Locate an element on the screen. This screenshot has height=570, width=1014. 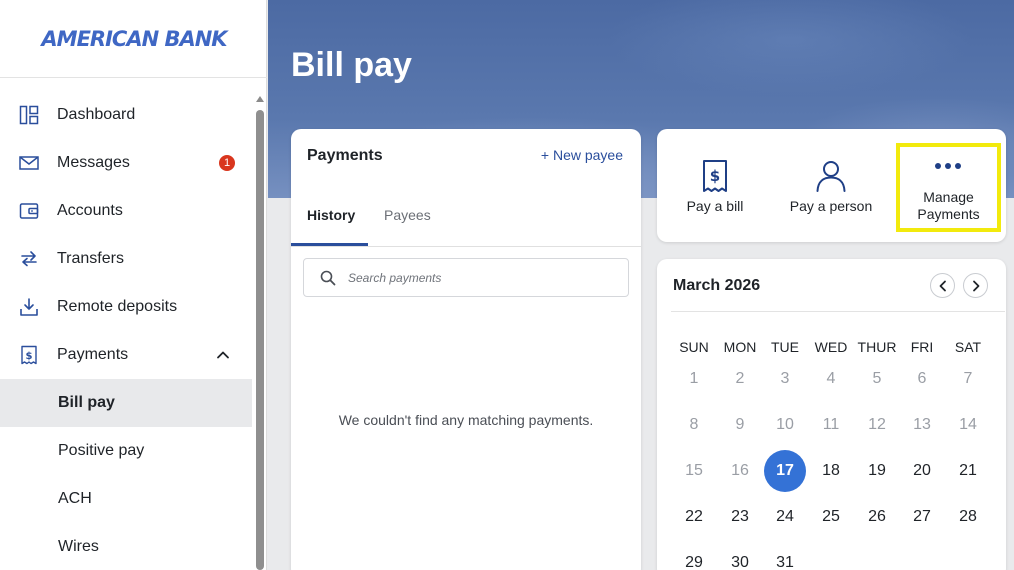
calendar-divider is located at coordinates (838, 311).